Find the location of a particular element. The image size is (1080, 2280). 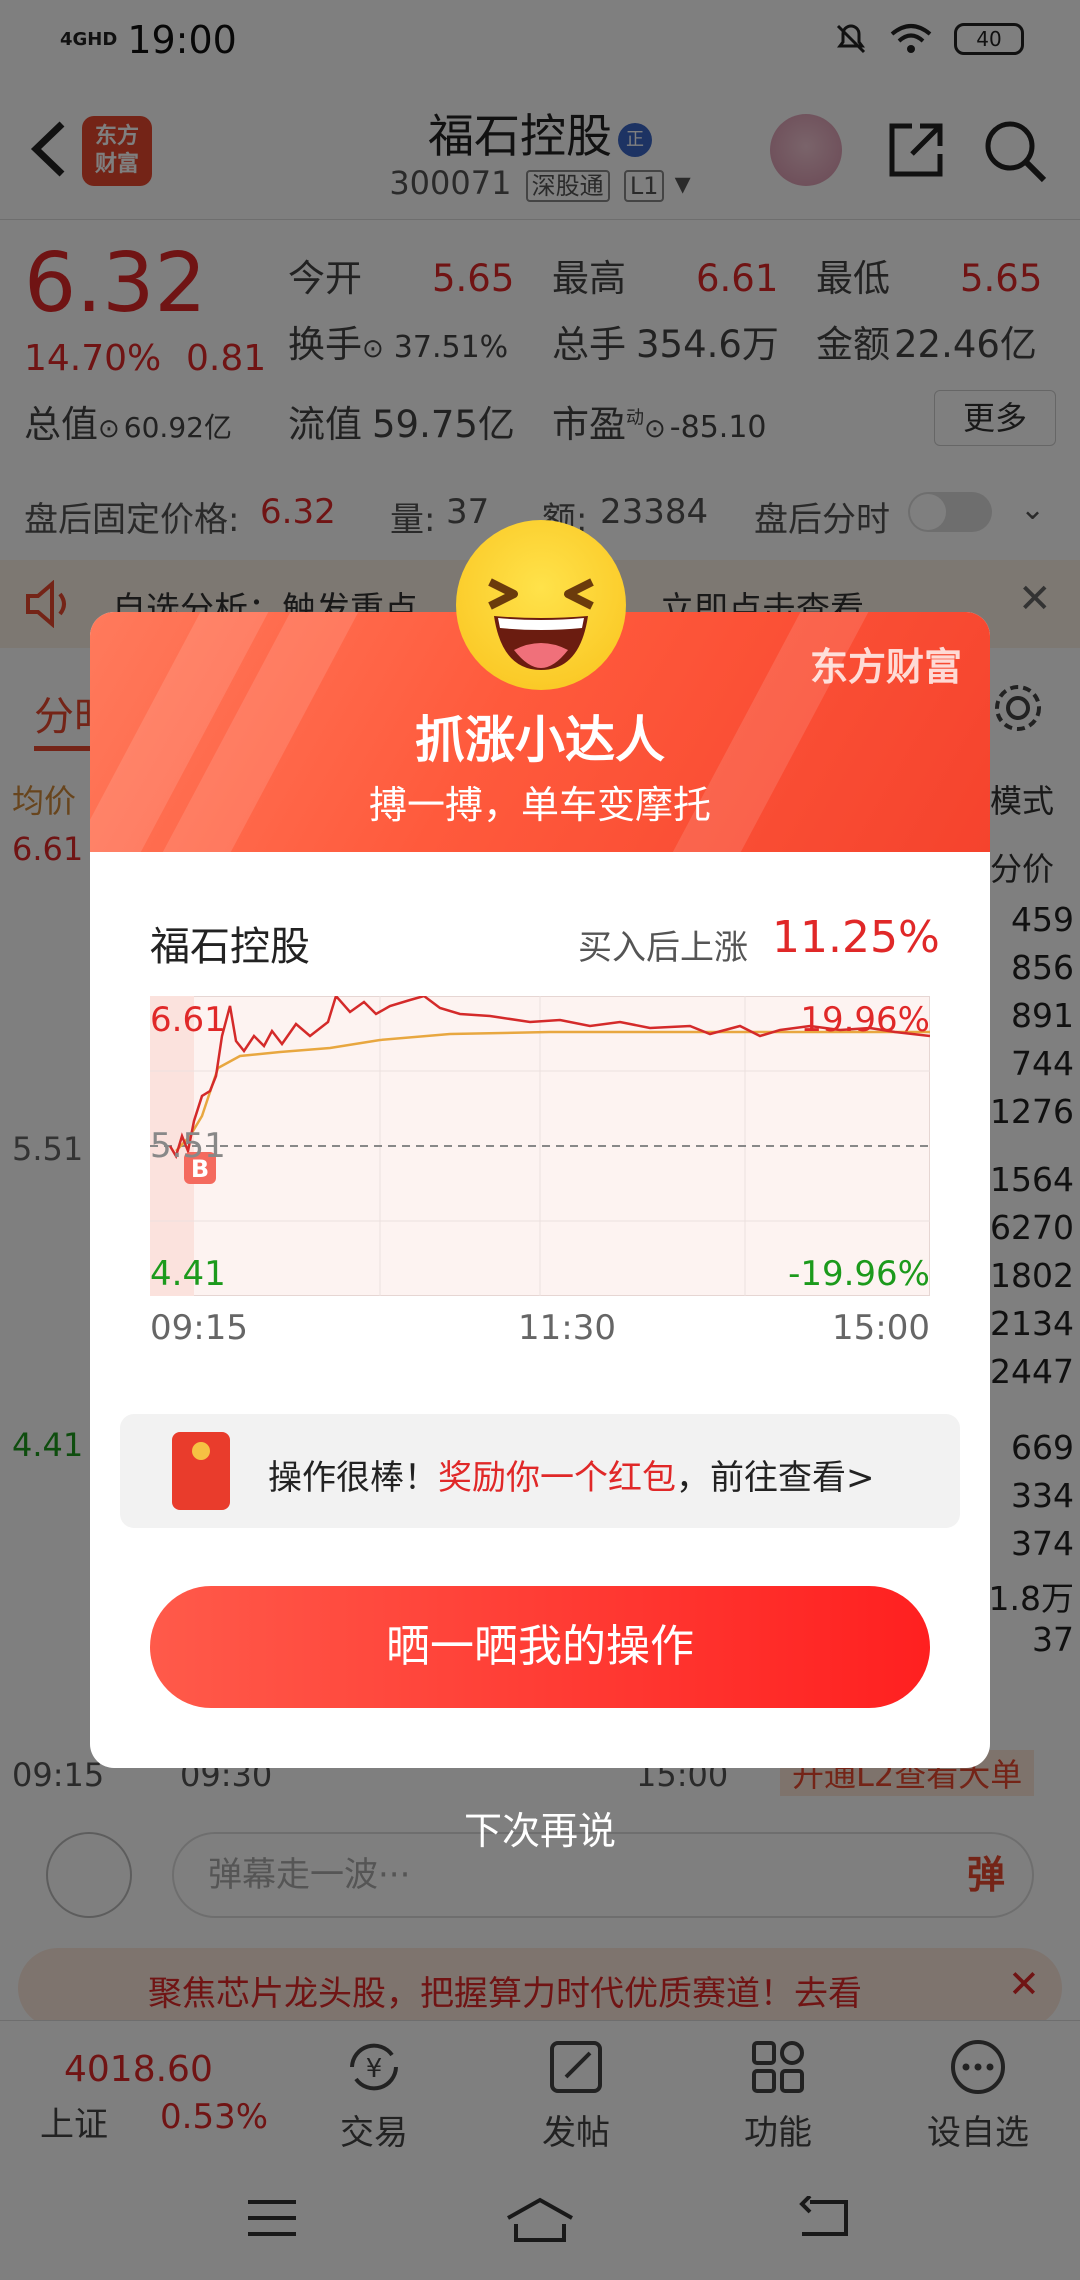

mini-x-end: 15:00 is located at coordinates (881, 1328).